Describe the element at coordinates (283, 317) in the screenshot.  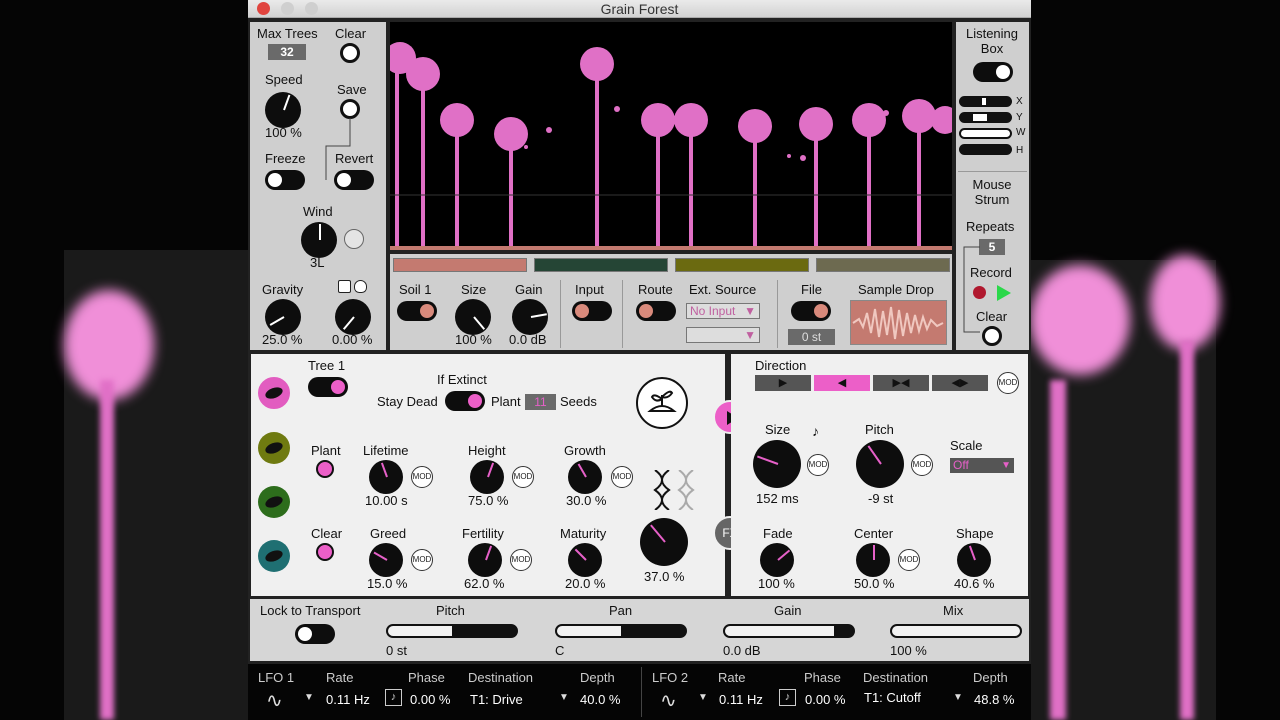
I see `gravity-knob` at that location.